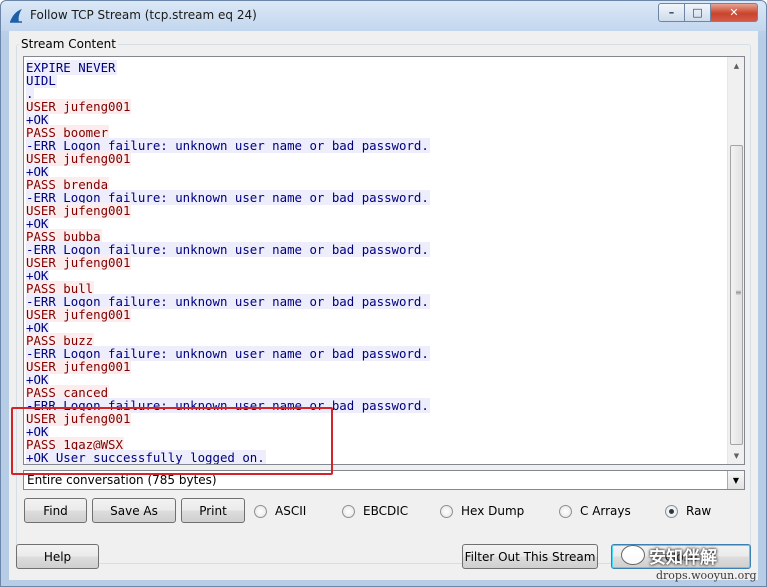  I want to click on radio-ascii: ASCII, so click(280, 511).